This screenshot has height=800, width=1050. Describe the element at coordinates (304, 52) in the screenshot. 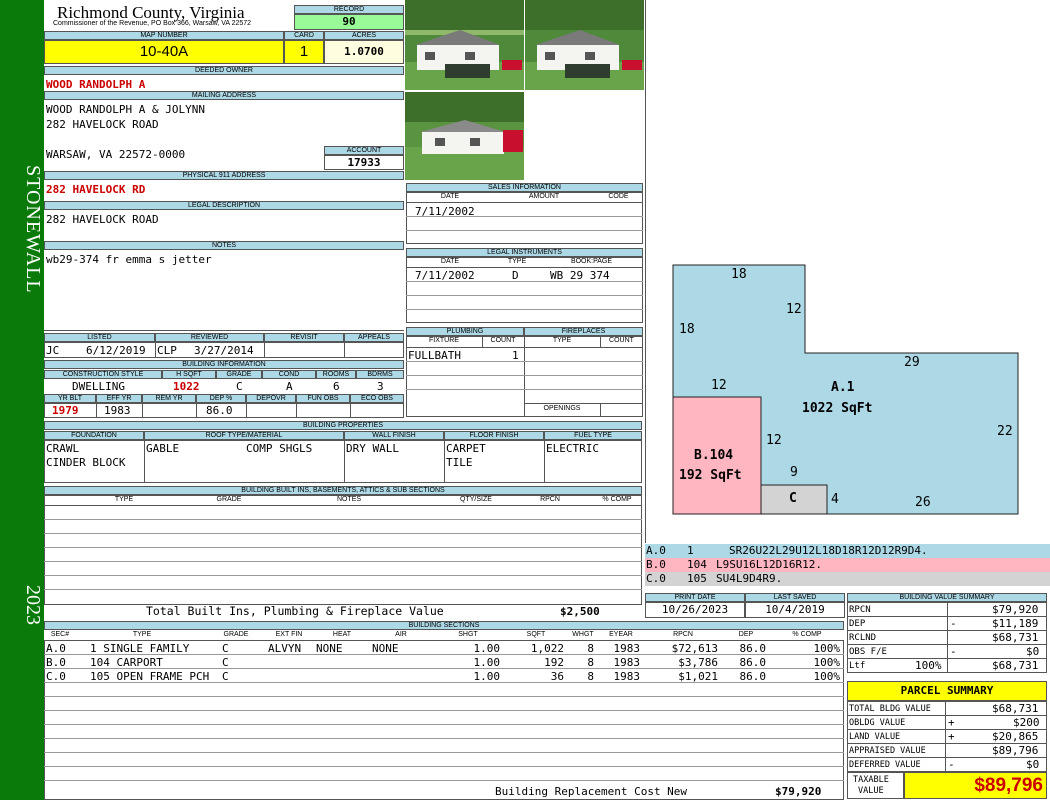

I see `card-number: 1` at that location.